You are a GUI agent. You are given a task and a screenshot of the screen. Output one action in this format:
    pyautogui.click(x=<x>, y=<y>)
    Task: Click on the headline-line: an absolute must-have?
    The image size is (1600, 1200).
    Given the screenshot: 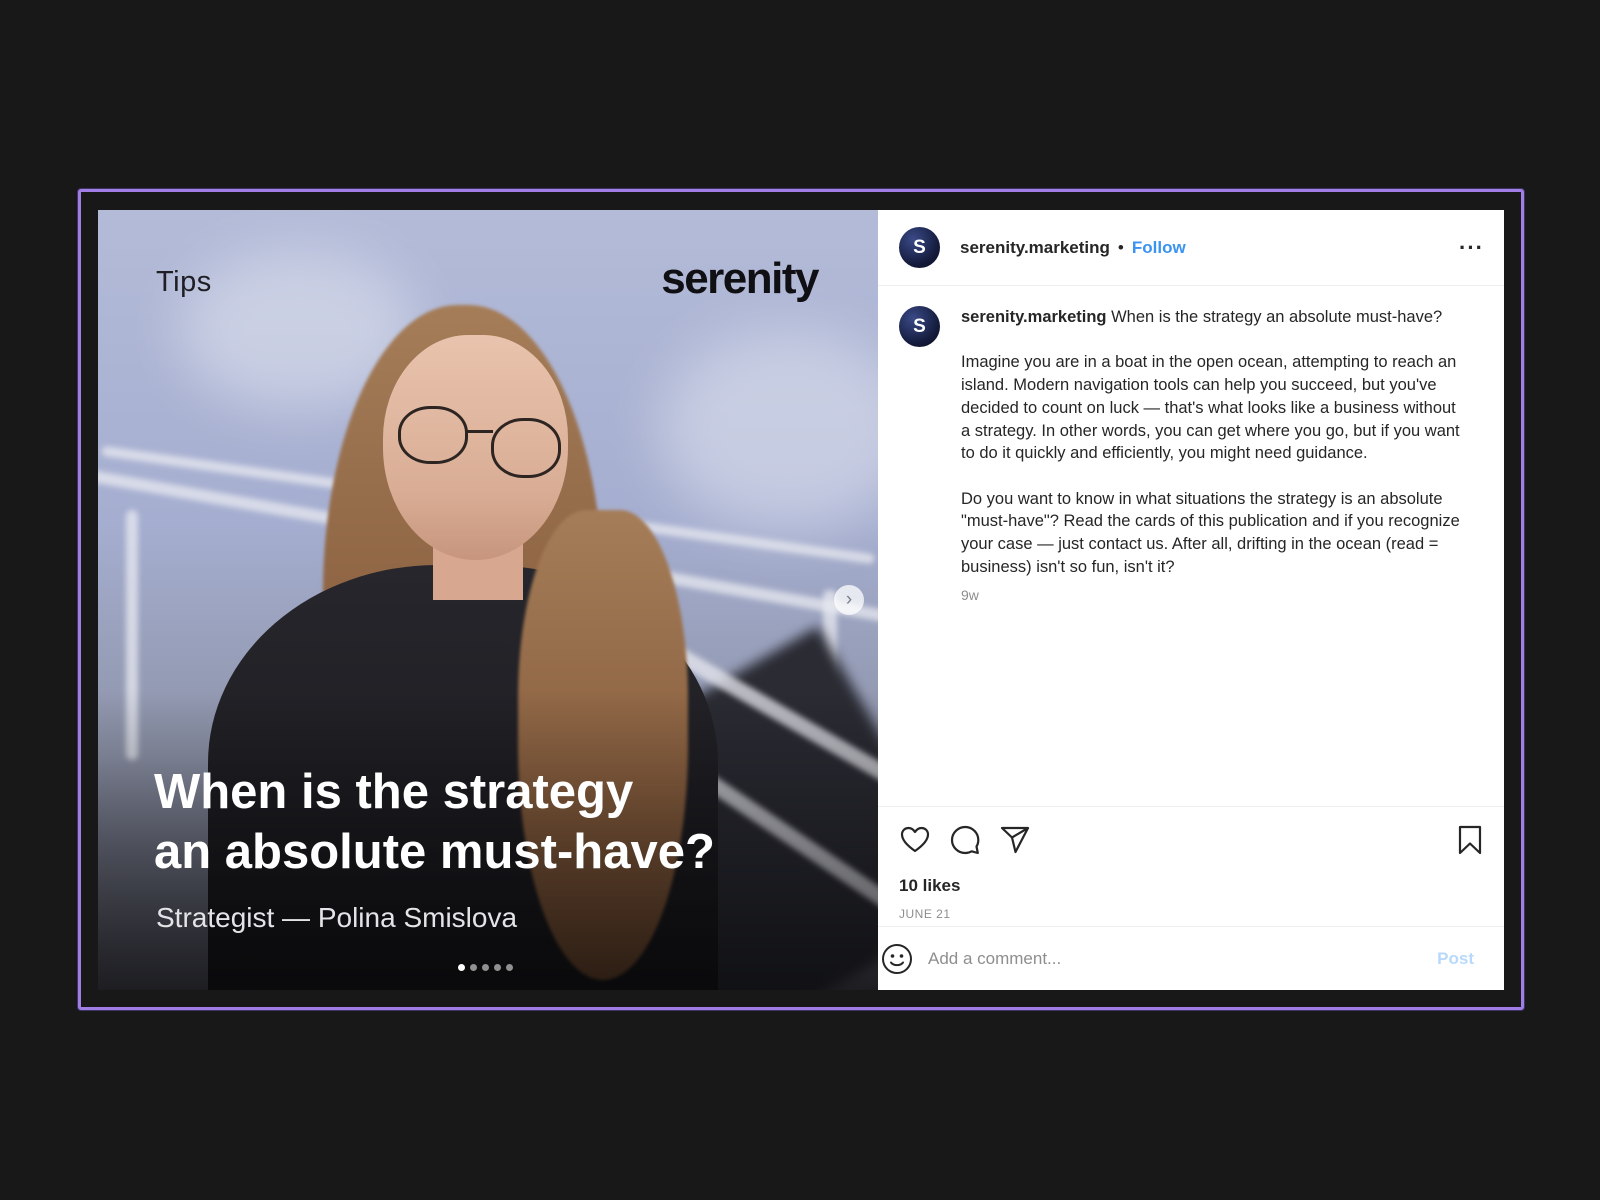 What is the action you would take?
    pyautogui.click(x=434, y=852)
    